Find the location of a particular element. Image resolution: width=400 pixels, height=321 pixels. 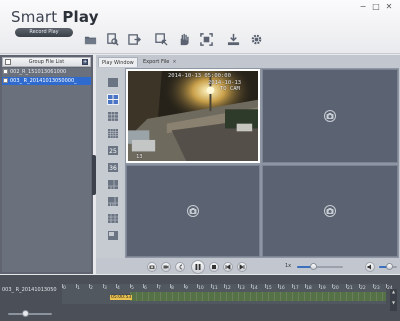

layout-4x4-button is located at coordinates (113, 133).